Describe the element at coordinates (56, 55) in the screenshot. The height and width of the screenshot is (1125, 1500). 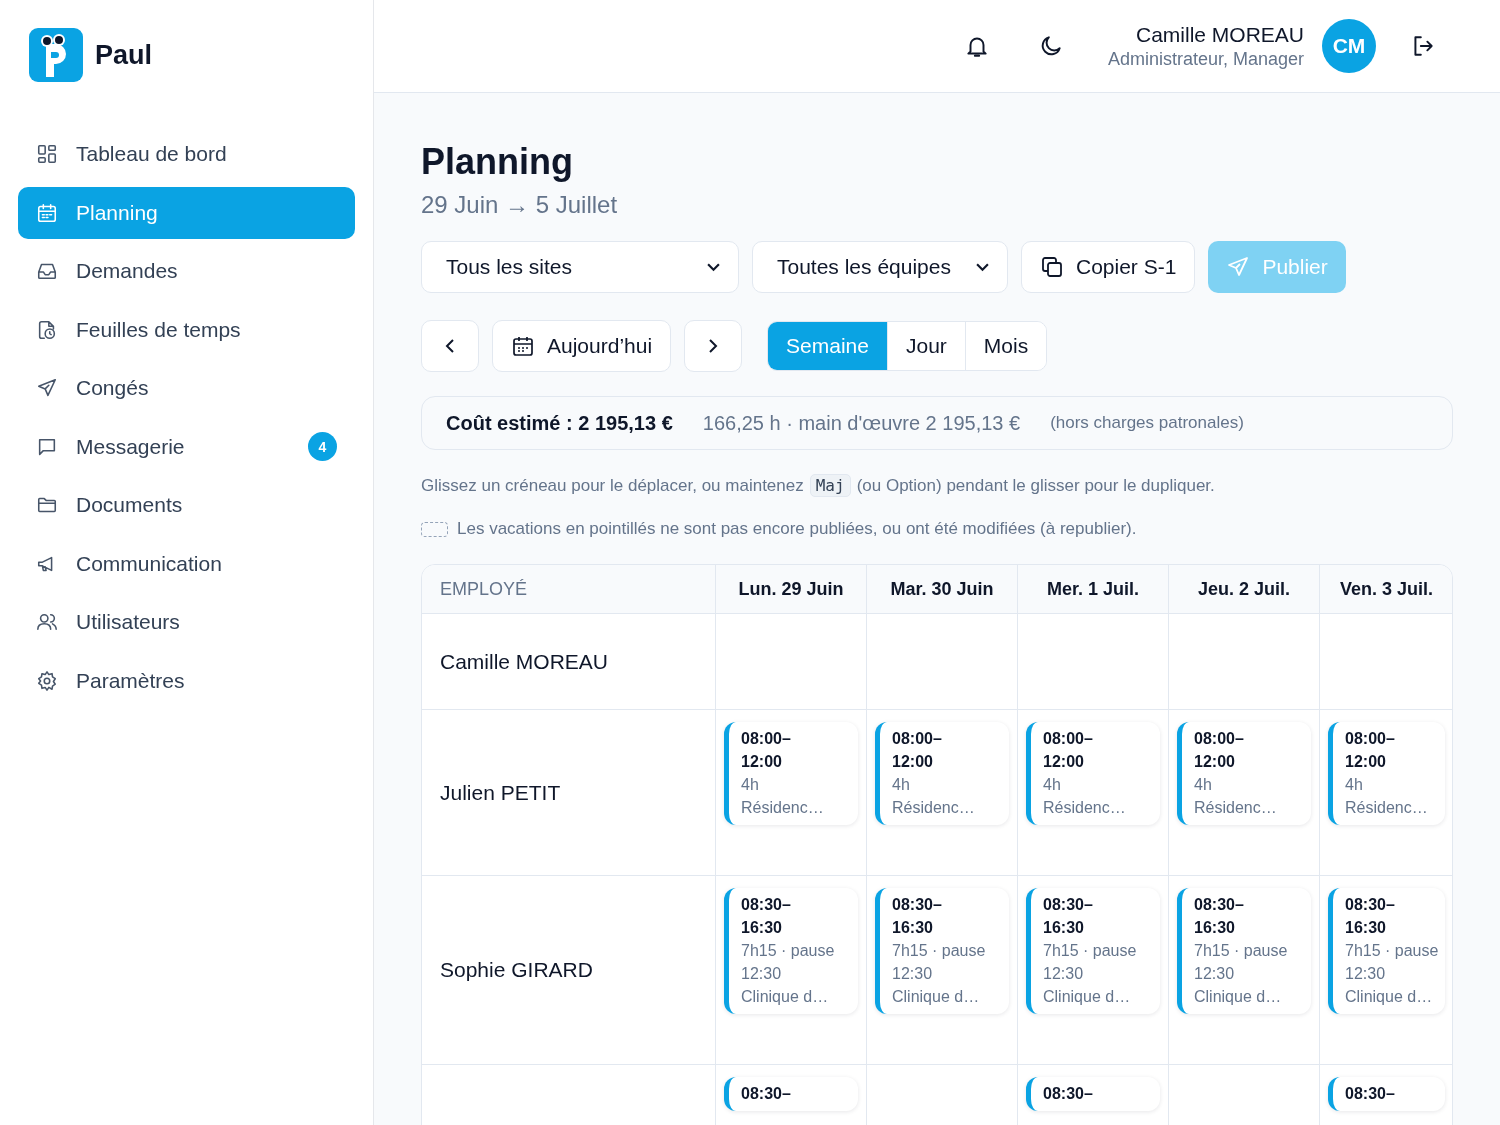
I see `logo-icon` at that location.